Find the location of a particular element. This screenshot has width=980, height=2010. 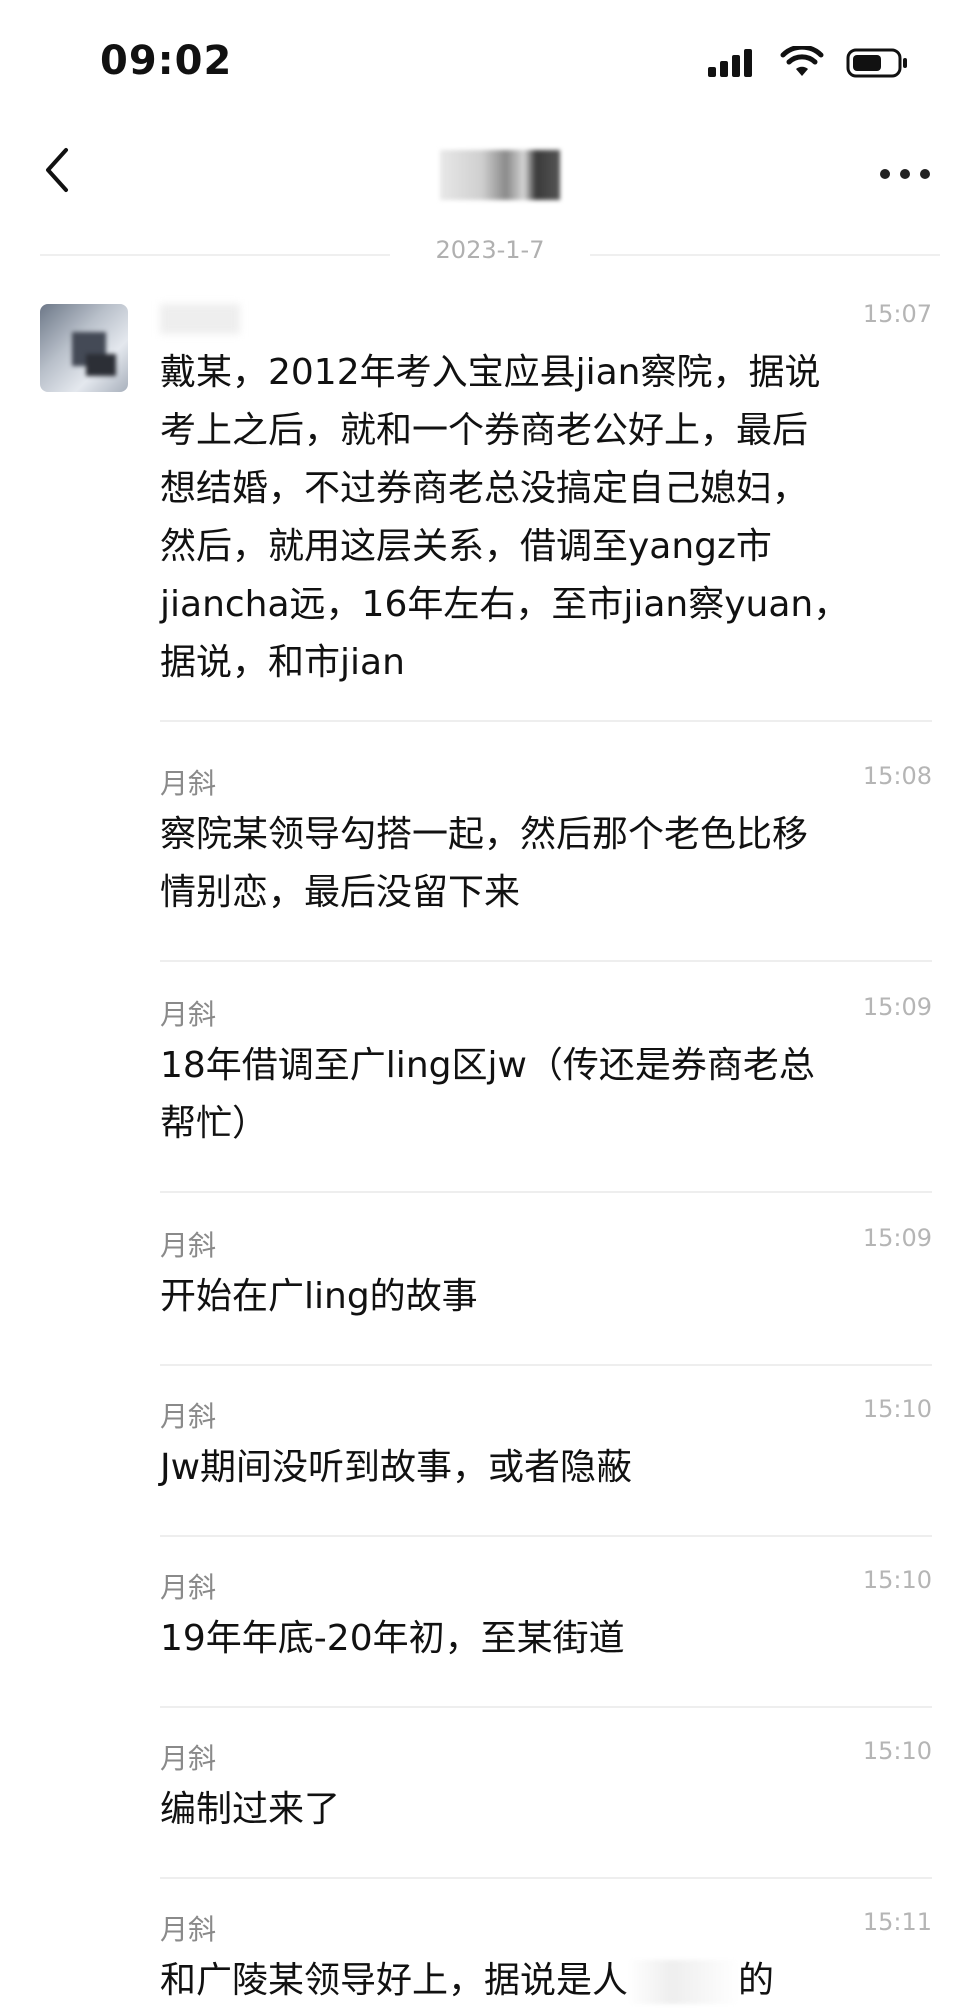

message-item: 月斜 15:11 和广陵某领导好上，据说是人 的 is located at coordinates (546, 1958).